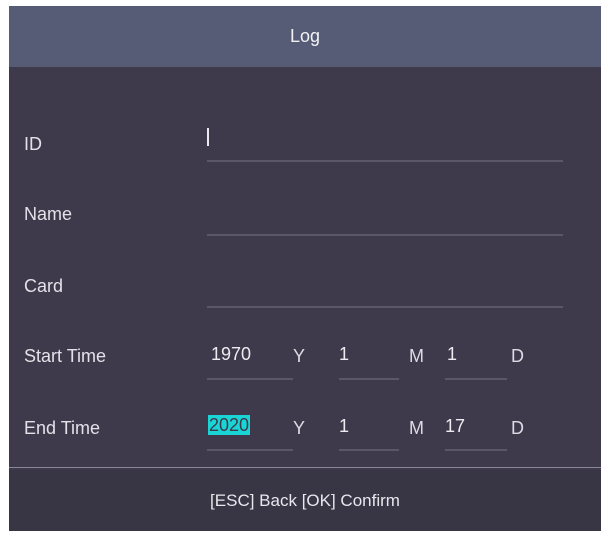 This screenshot has width=603, height=533. What do you see at coordinates (476, 450) in the screenshot?
I see `end-day-underline` at bounding box center [476, 450].